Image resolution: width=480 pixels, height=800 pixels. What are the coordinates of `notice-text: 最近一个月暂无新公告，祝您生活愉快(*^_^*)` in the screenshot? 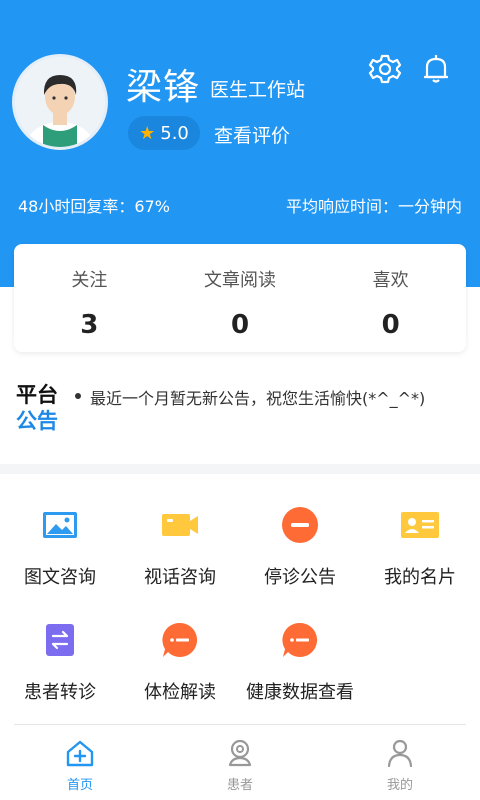 It's located at (257, 397).